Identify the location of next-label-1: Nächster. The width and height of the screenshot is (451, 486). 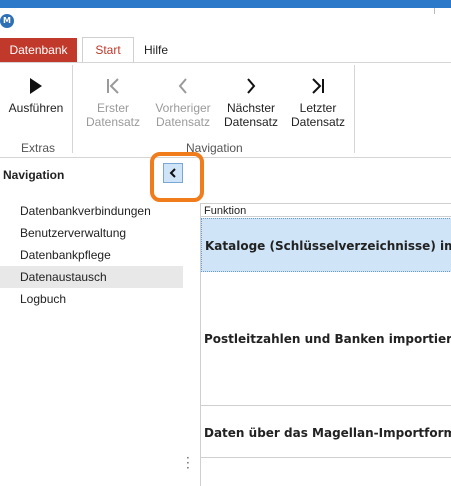
(251, 108).